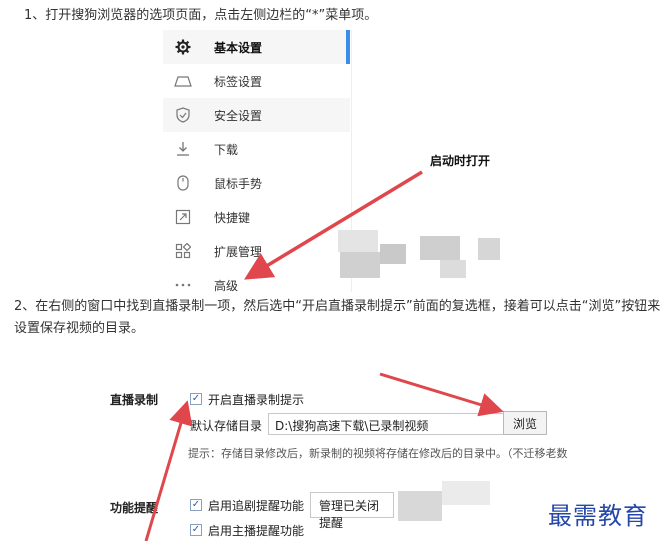  Describe the element at coordinates (441, 394) in the screenshot. I see `arrow-to-browse-button` at that location.